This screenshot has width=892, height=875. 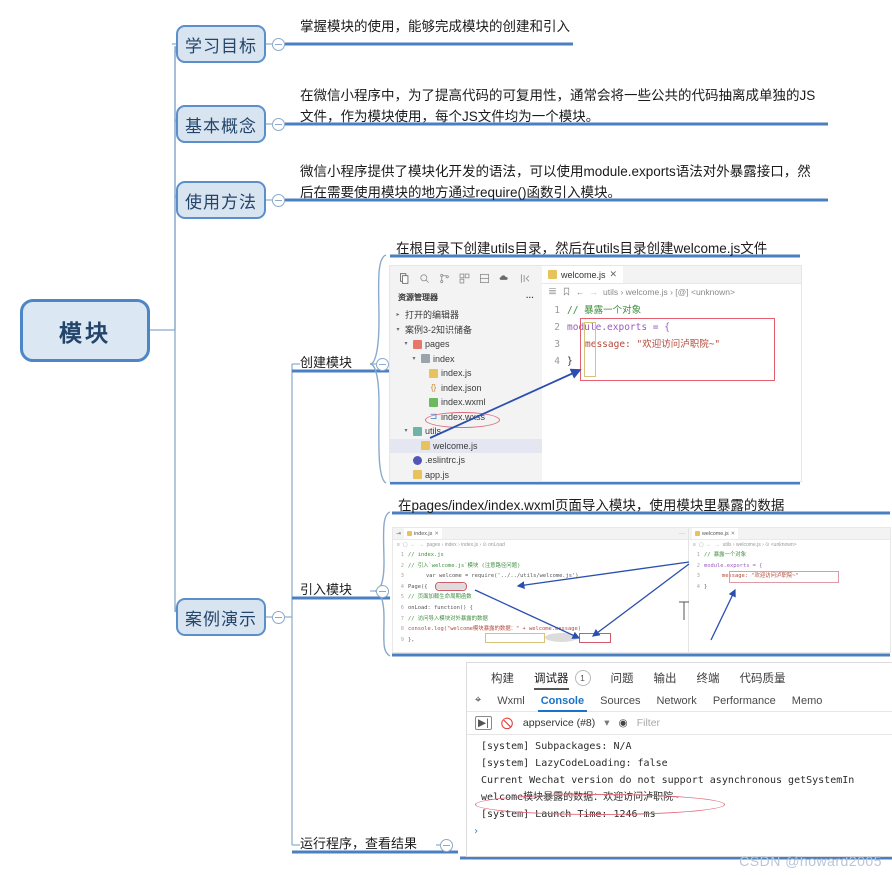 What do you see at coordinates (382, 591) in the screenshot?
I see `collapse-toggle-import-module` at bounding box center [382, 591].